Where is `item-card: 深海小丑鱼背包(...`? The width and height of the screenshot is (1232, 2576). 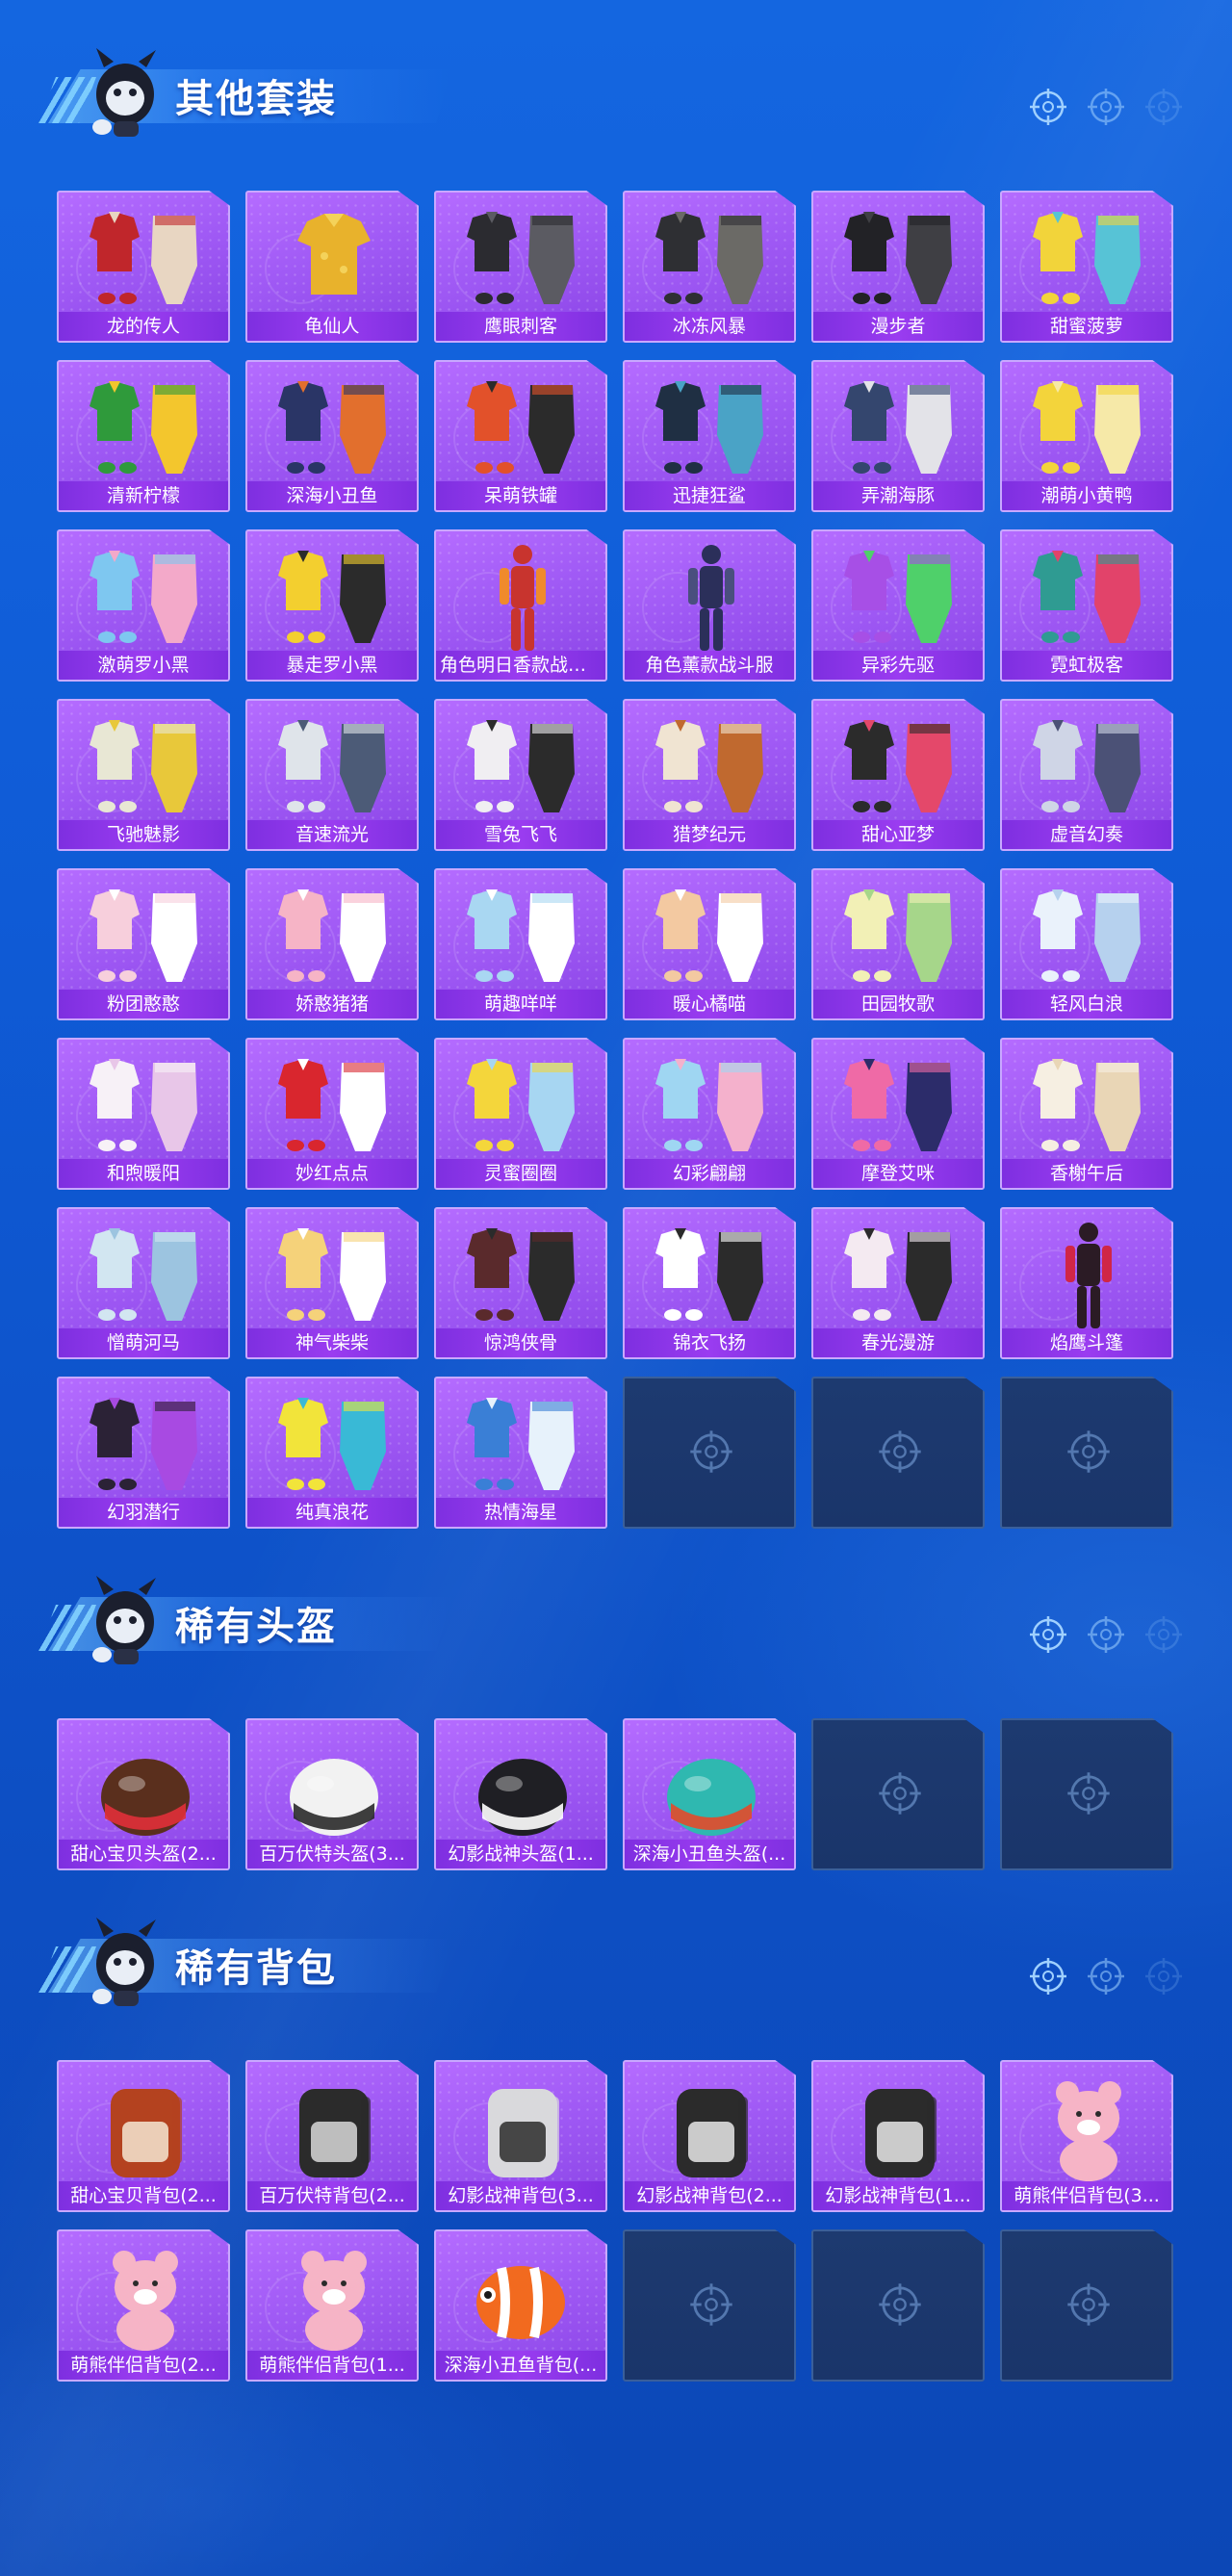 item-card: 深海小丑鱼背包(... is located at coordinates (520, 2305).